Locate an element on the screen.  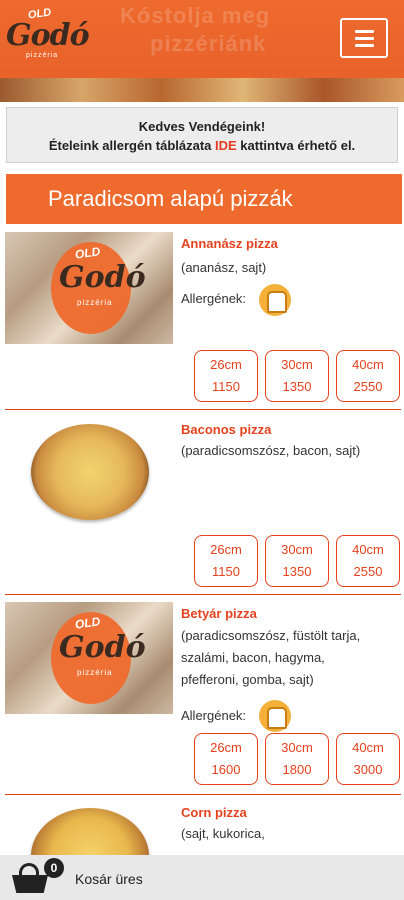
hamburger-icon is located at coordinates (364, 31).